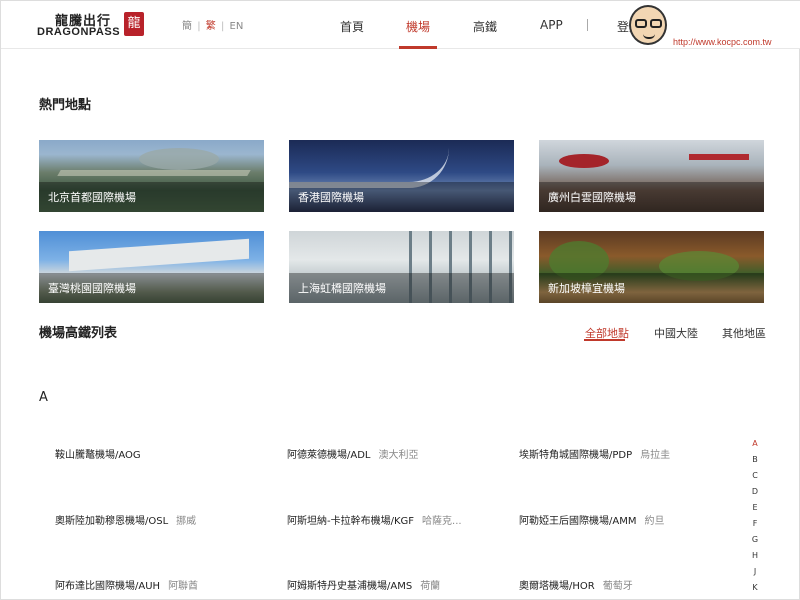  What do you see at coordinates (108, 586) in the screenshot?
I see `airport-name: 阿布達比國際機場/AUH` at bounding box center [108, 586].